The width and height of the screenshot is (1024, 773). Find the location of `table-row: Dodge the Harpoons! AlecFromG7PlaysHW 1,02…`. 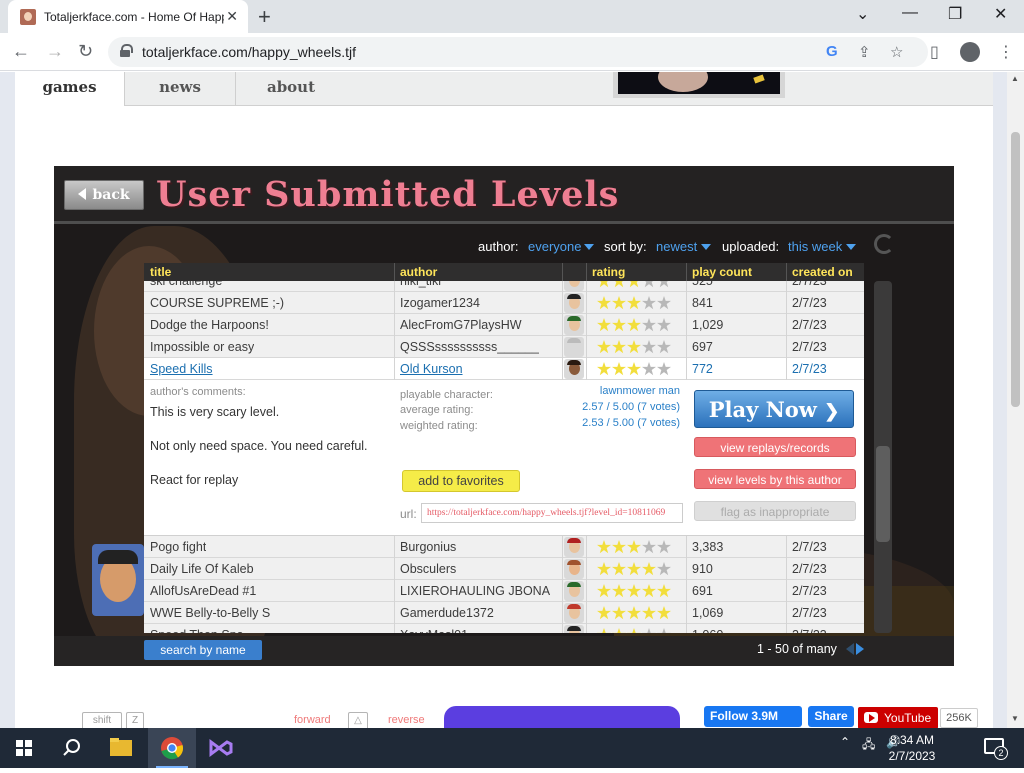

table-row: Dodge the Harpoons! AlecFromG7PlaysHW 1,02… is located at coordinates (504, 325).